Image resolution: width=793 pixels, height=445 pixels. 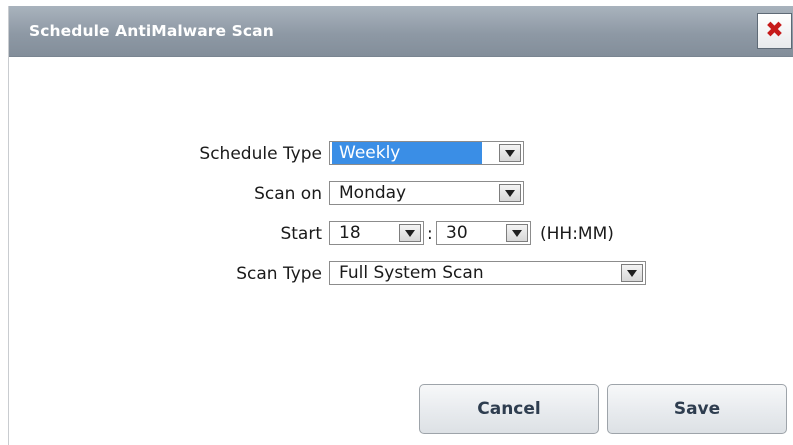 What do you see at coordinates (350, 233) in the screenshot?
I see `start-hour-value: 18` at bounding box center [350, 233].